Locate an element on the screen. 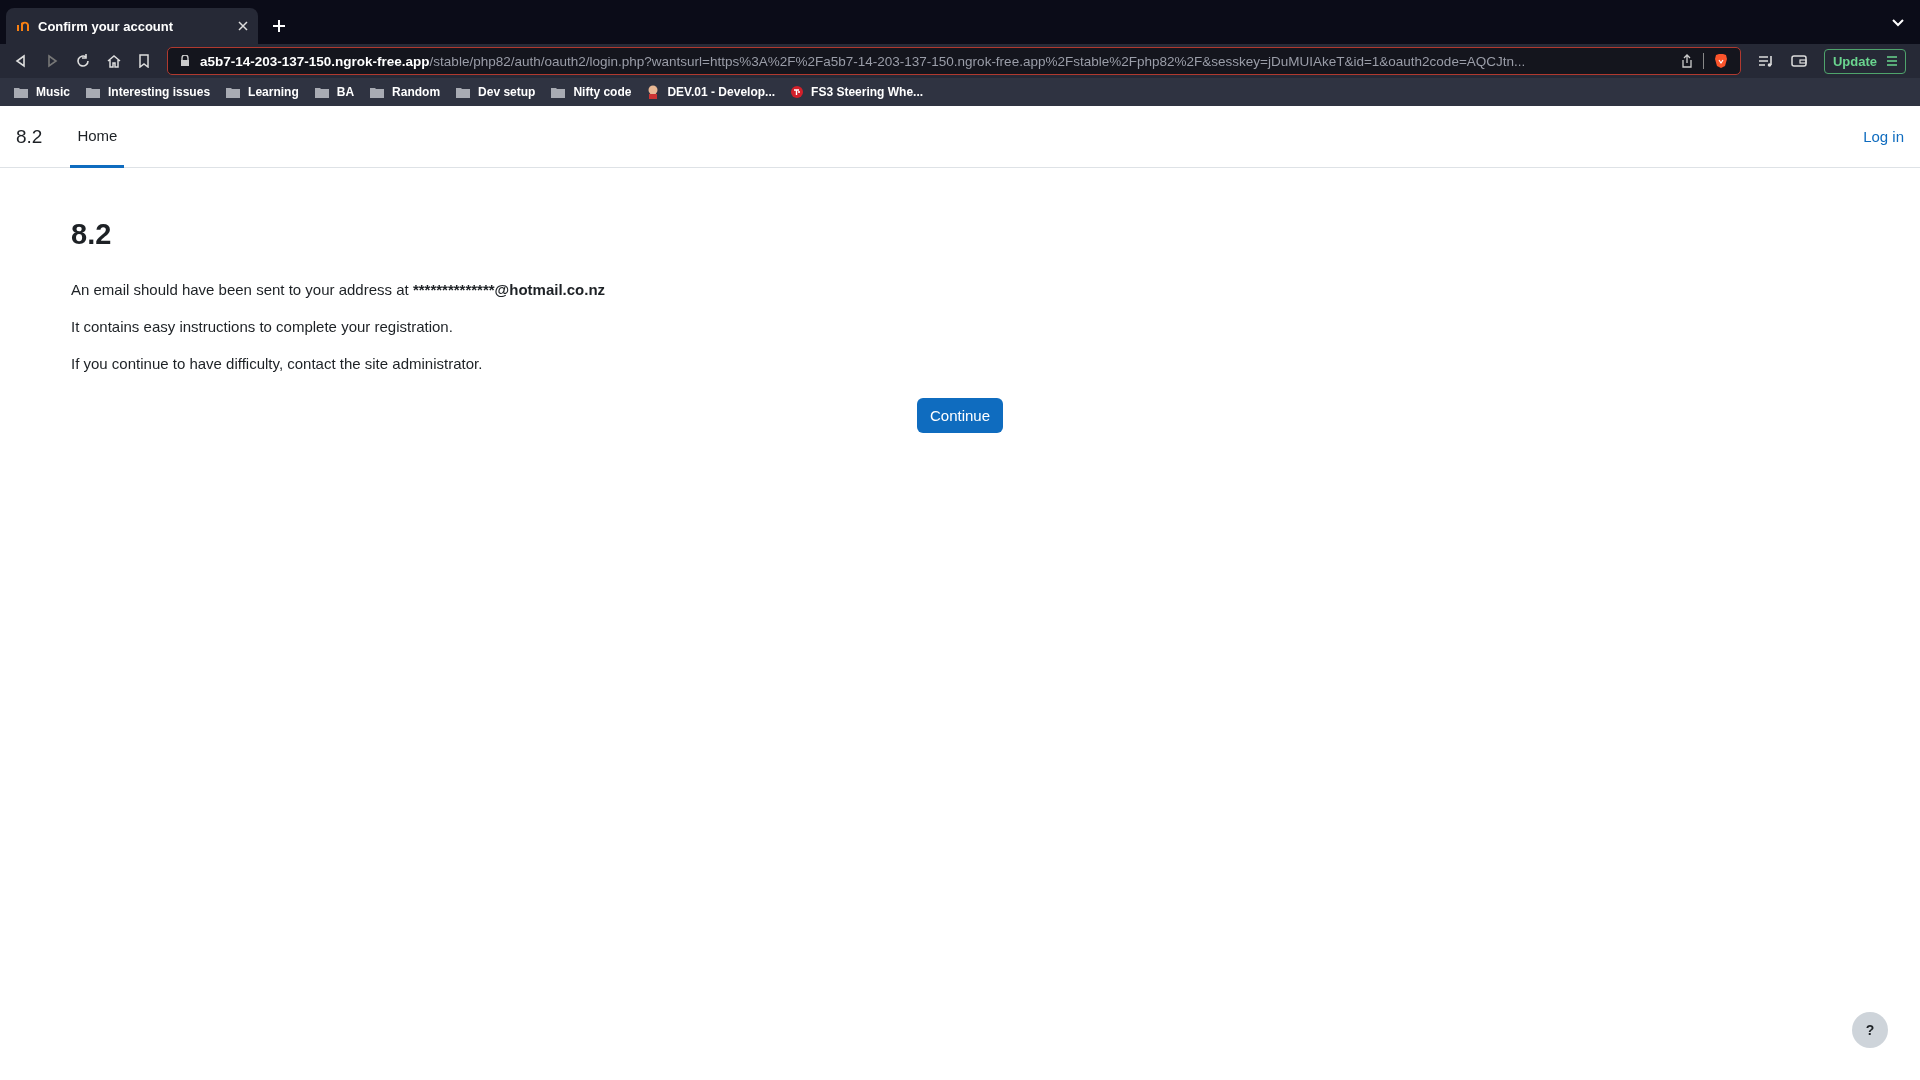 The height and width of the screenshot is (1080, 1920). lion-shield-icon is located at coordinates (1720, 61).